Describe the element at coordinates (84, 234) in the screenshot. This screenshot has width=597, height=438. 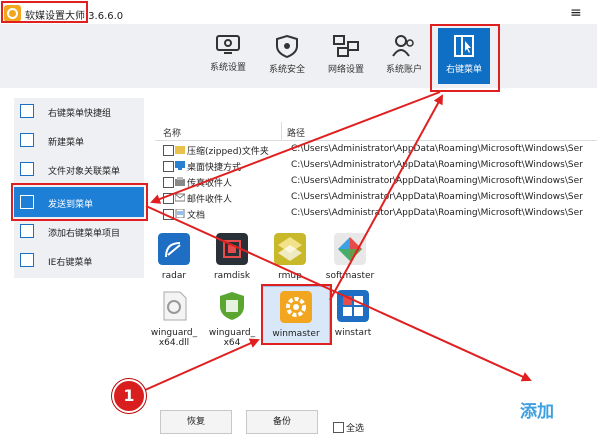
I see `sidebar-item-label: 添加右键菜单项目` at that location.